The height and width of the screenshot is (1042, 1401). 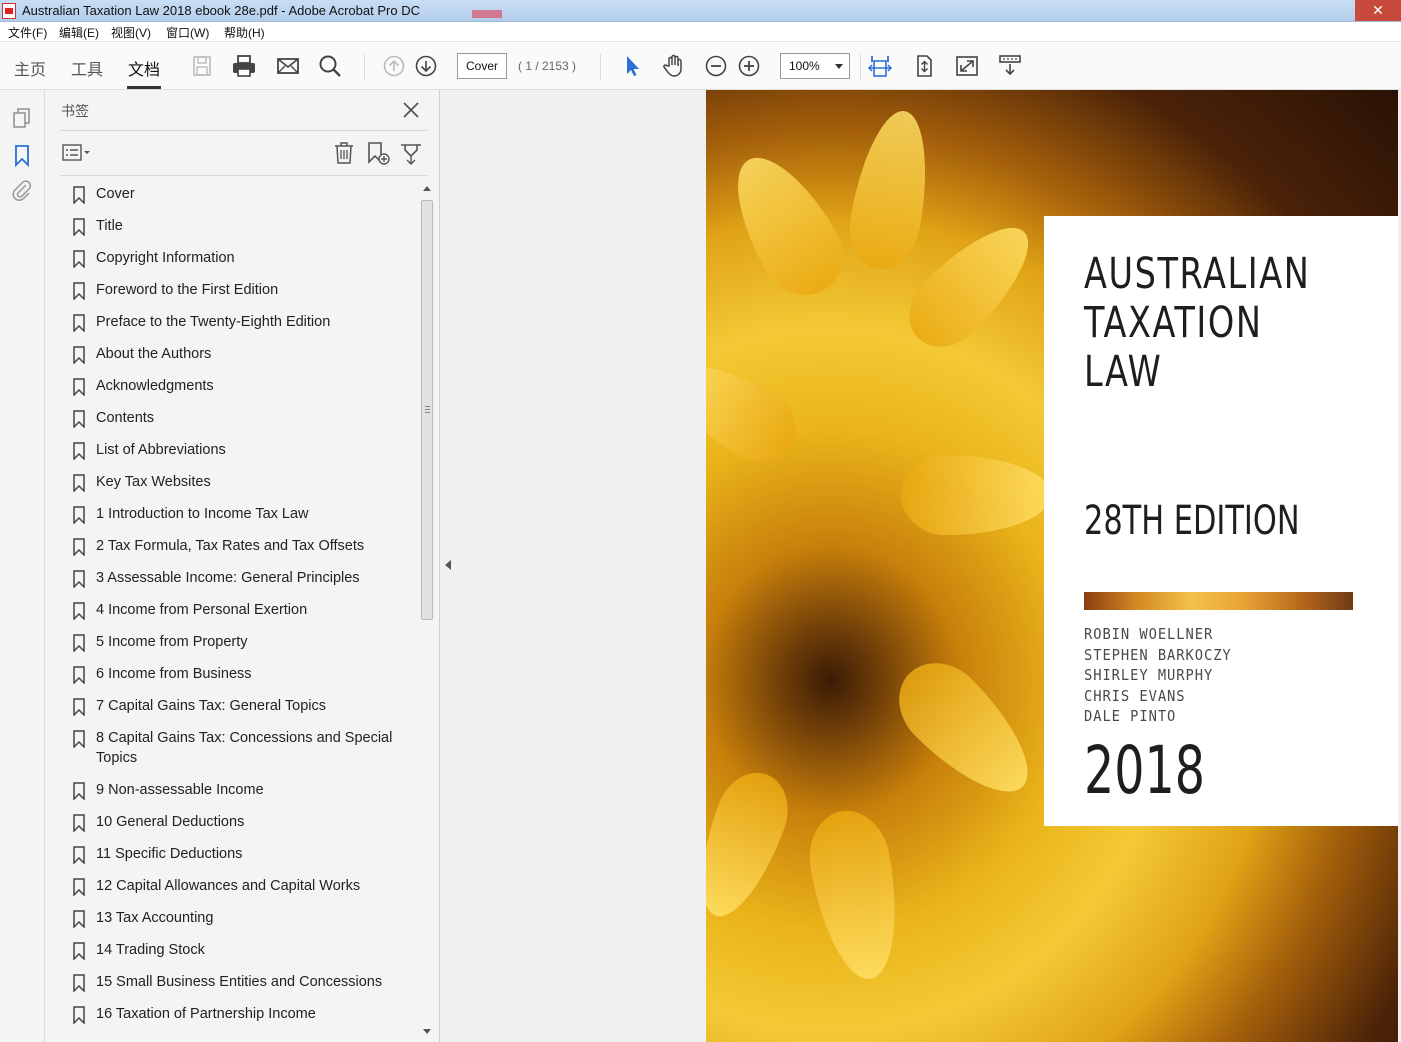 I want to click on menu-file: 文件(F), so click(x=27, y=32).